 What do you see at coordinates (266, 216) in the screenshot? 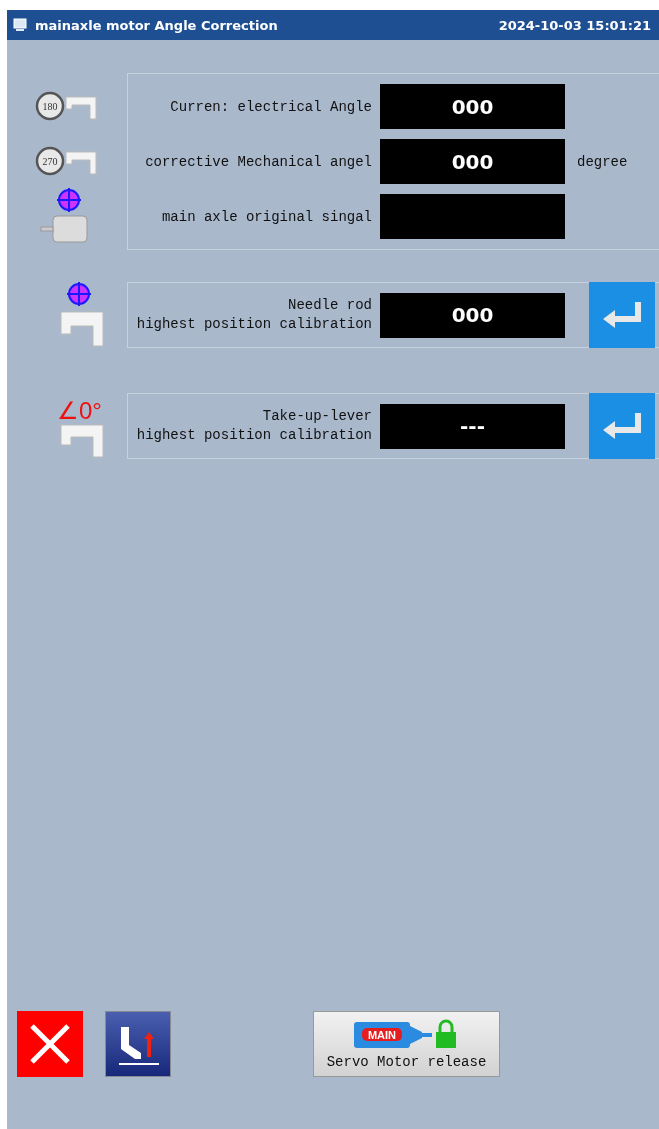
I see `field-label: main axle original singal` at bounding box center [266, 216].